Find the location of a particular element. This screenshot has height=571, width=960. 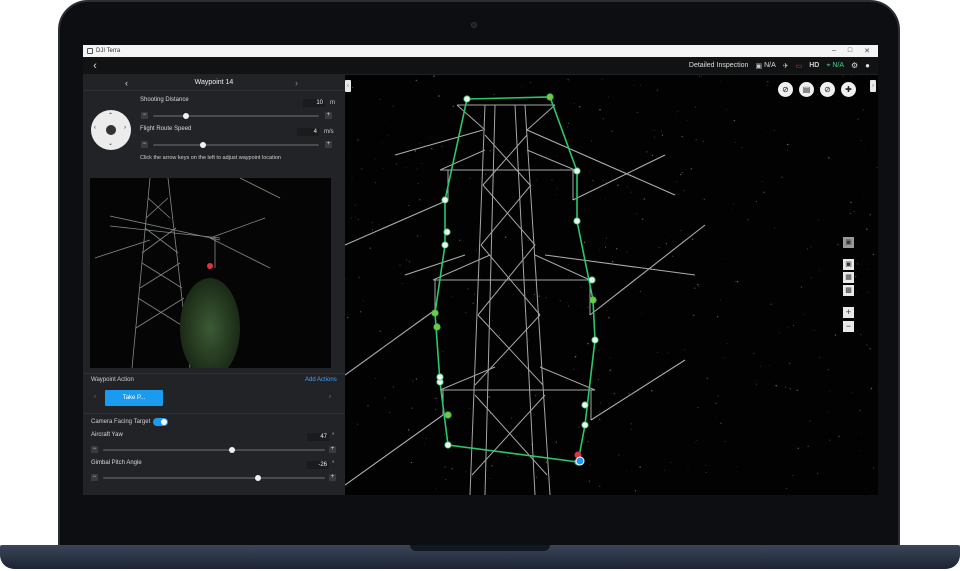

flight-speed-plus-button: + is located at coordinates (328, 144).